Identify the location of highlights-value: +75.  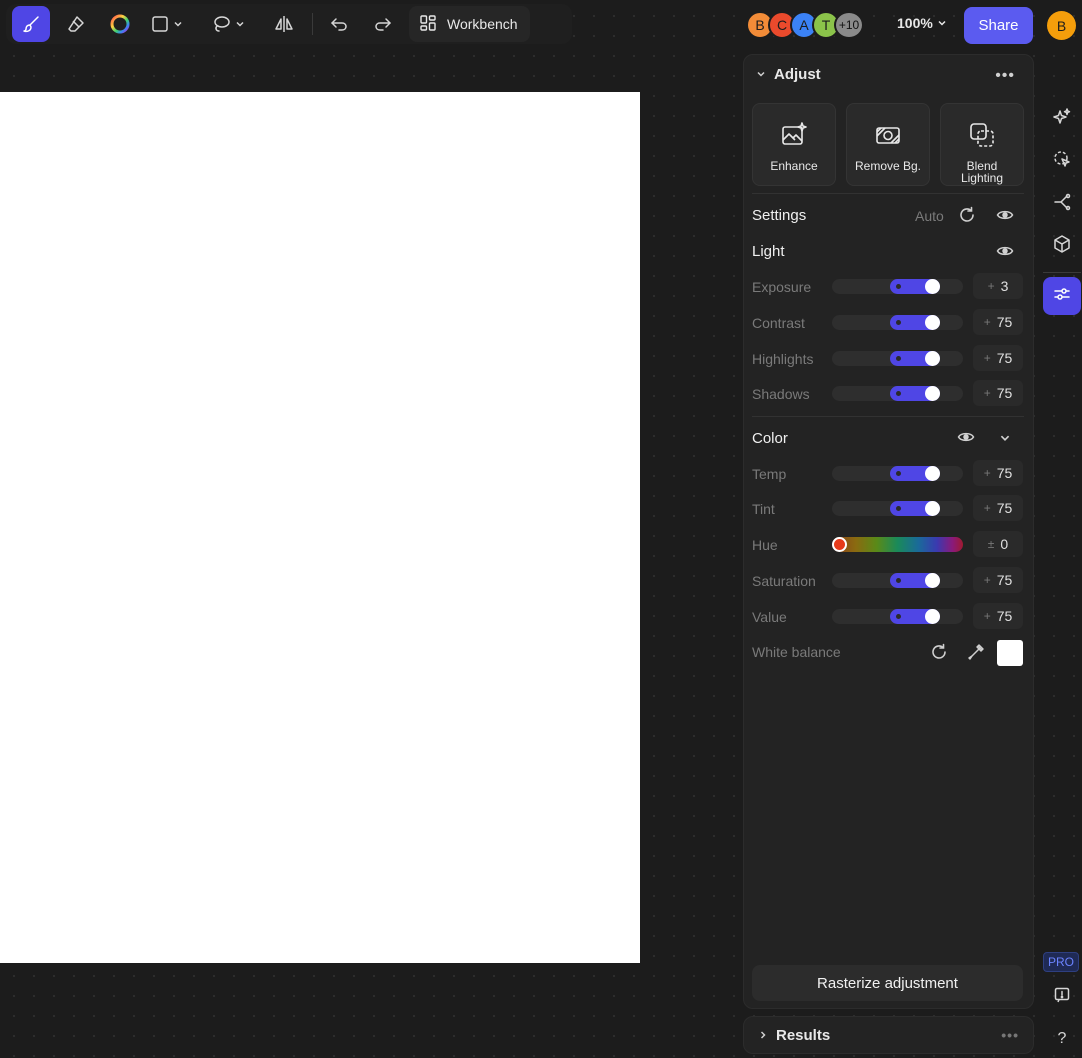
(998, 358).